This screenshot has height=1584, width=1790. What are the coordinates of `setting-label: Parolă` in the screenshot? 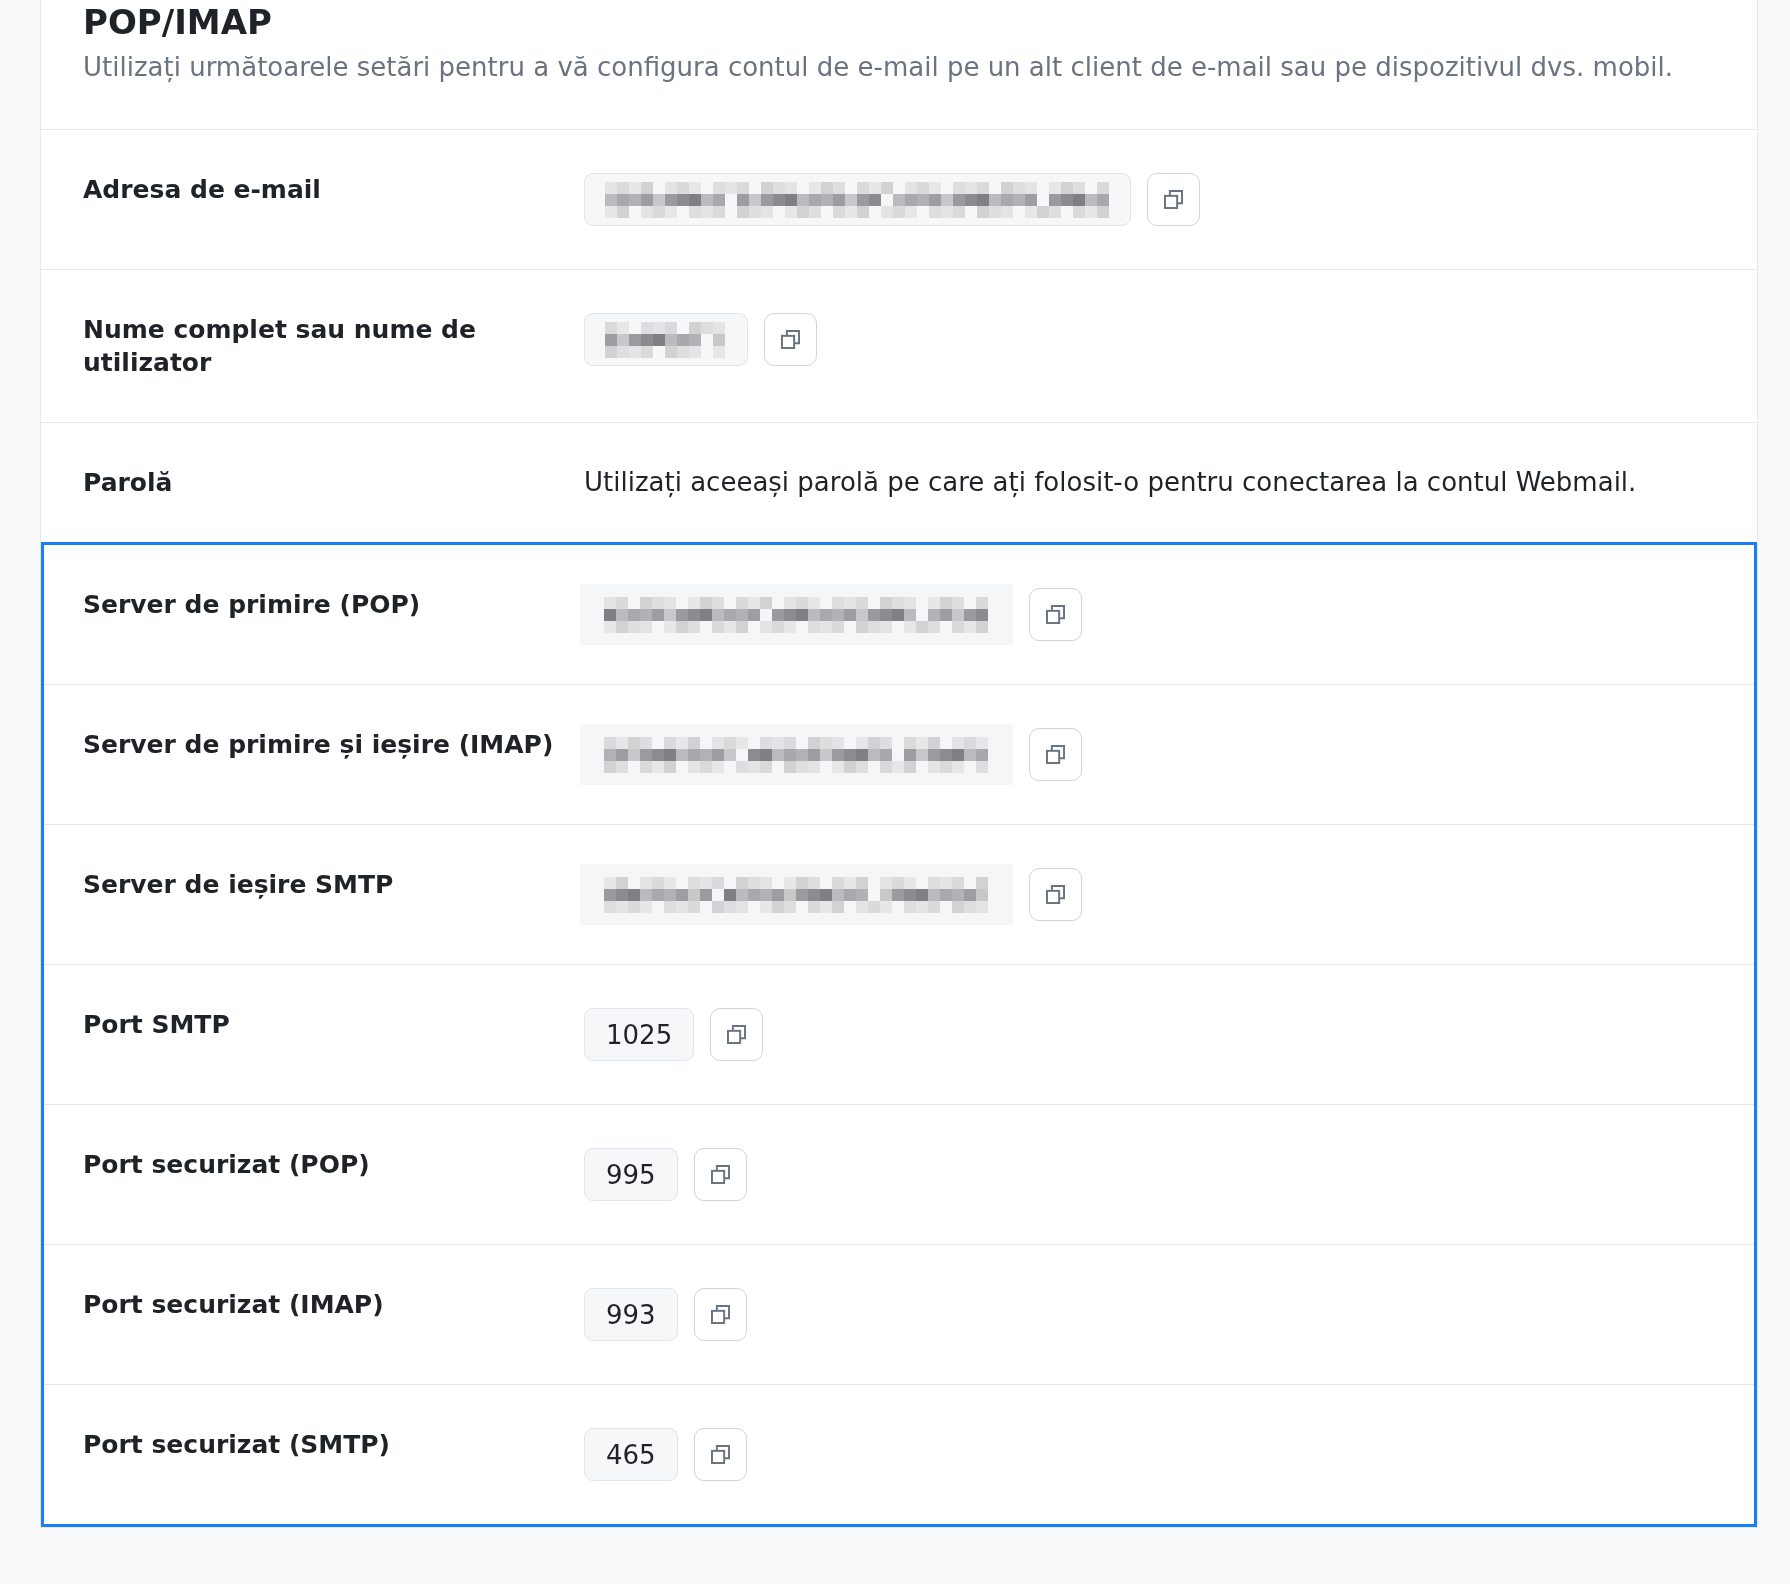 It's located at (128, 483).